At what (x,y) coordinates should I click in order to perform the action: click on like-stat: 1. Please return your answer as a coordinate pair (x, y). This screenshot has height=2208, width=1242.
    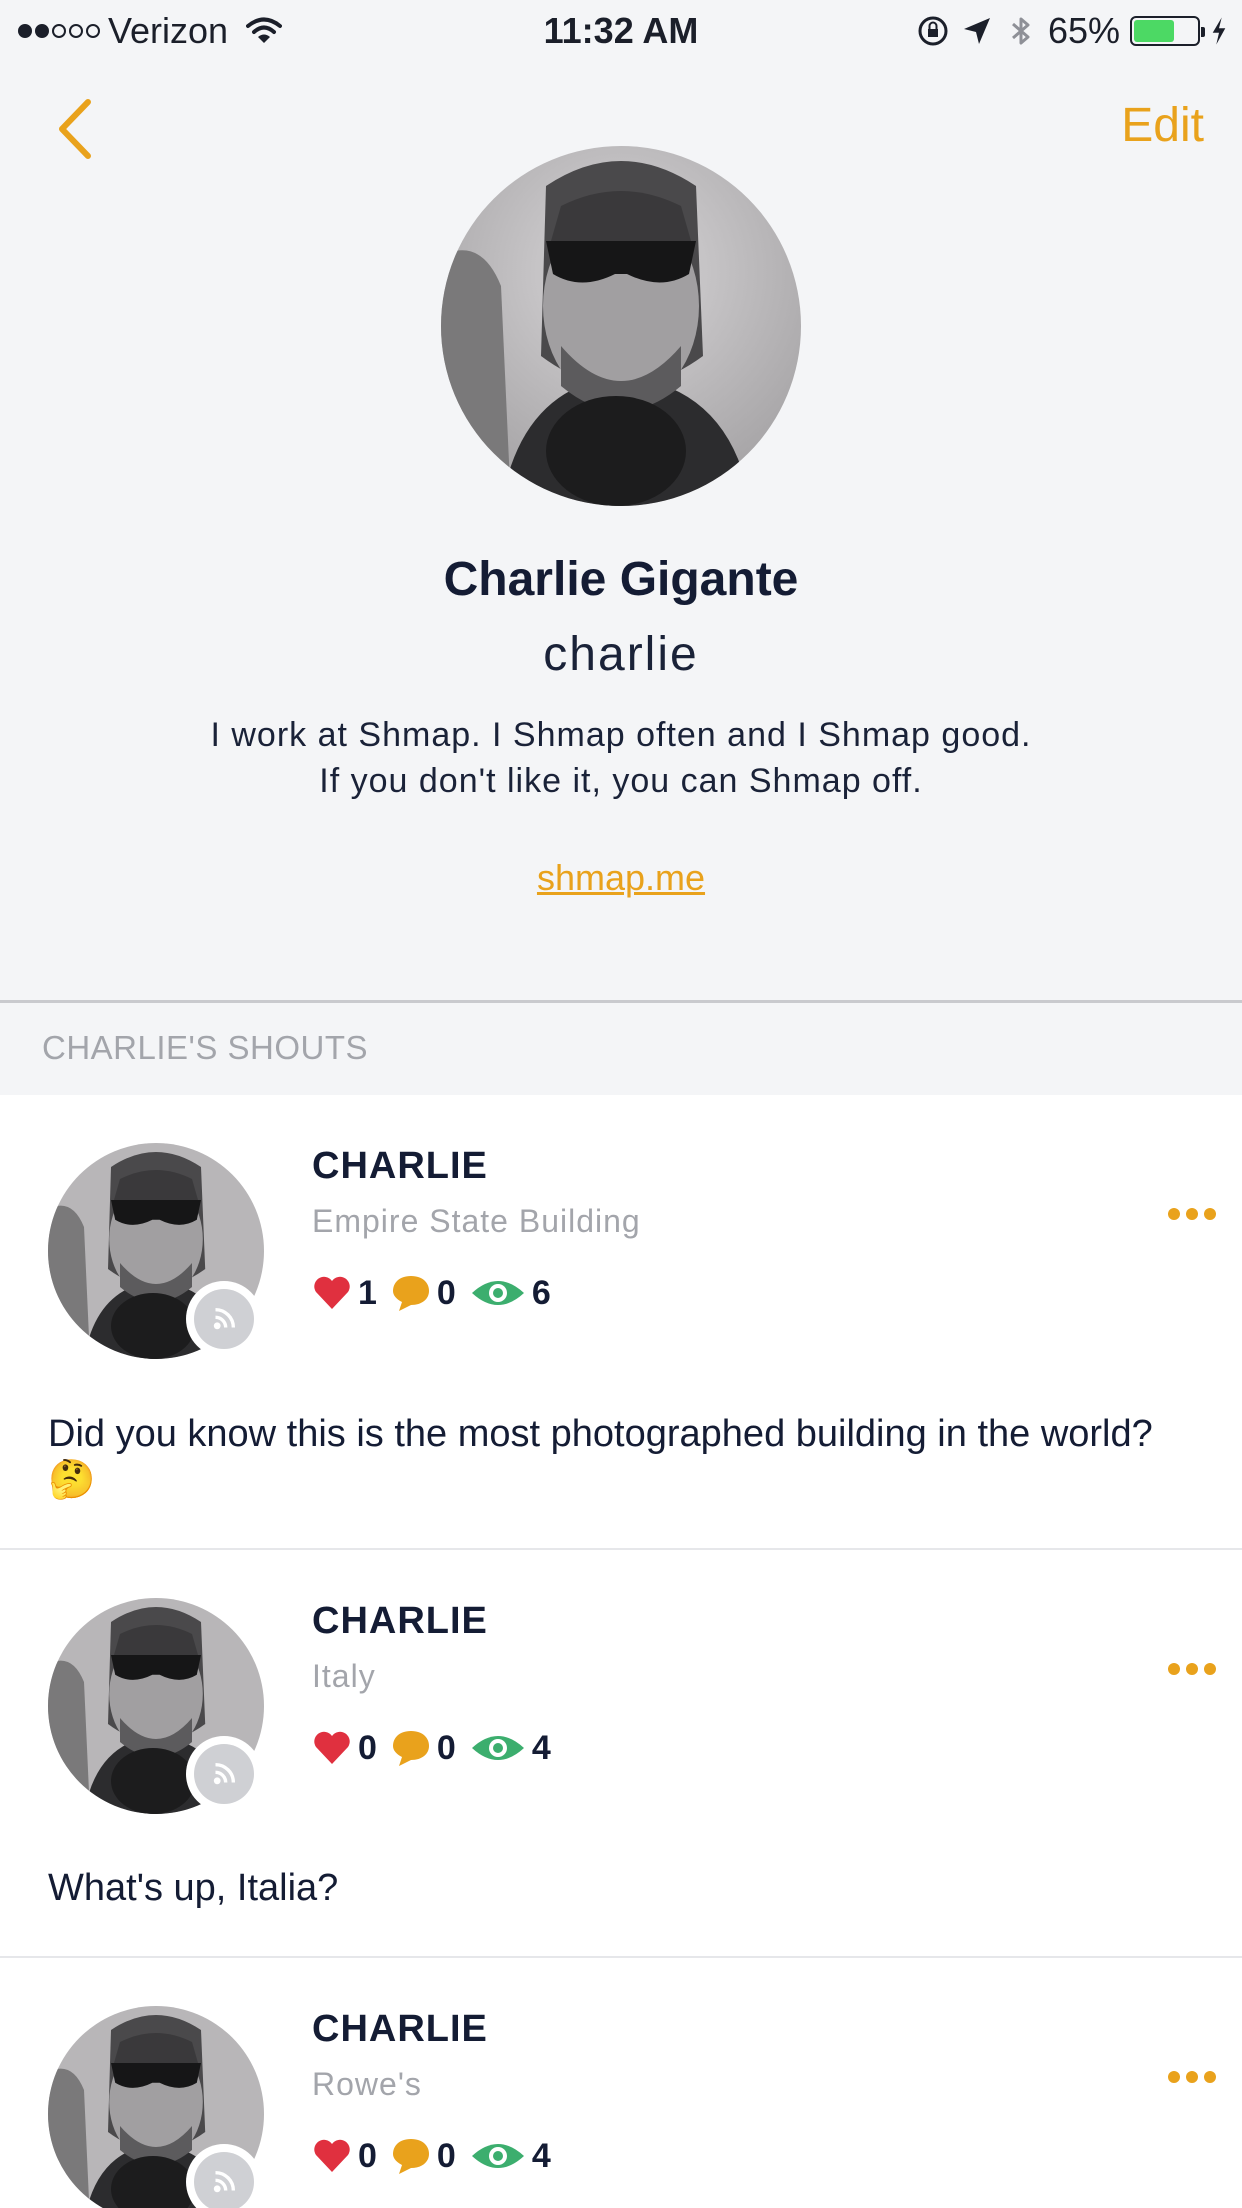
    Looking at the image, I should click on (344, 1293).